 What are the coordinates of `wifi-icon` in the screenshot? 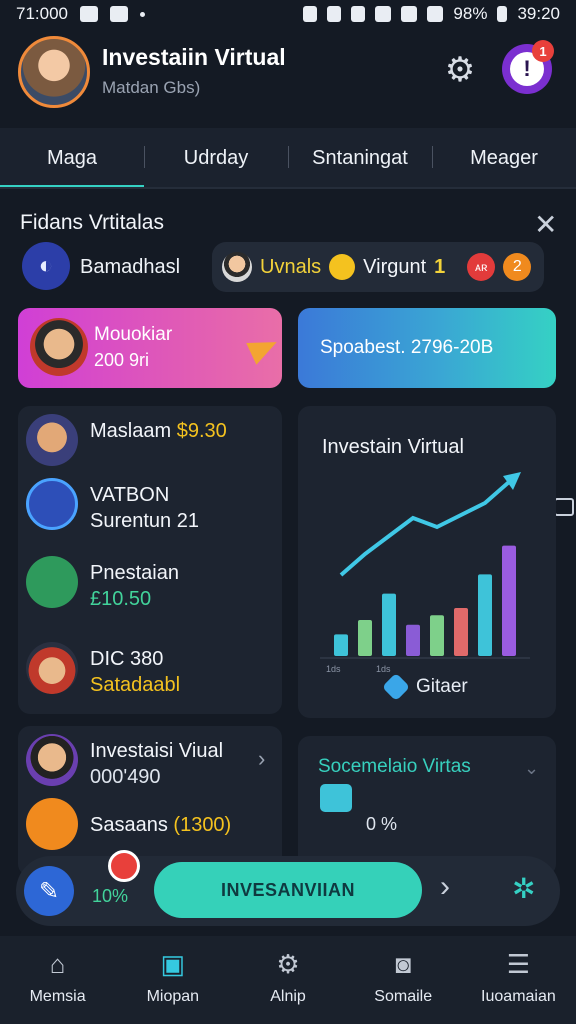 It's located at (409, 14).